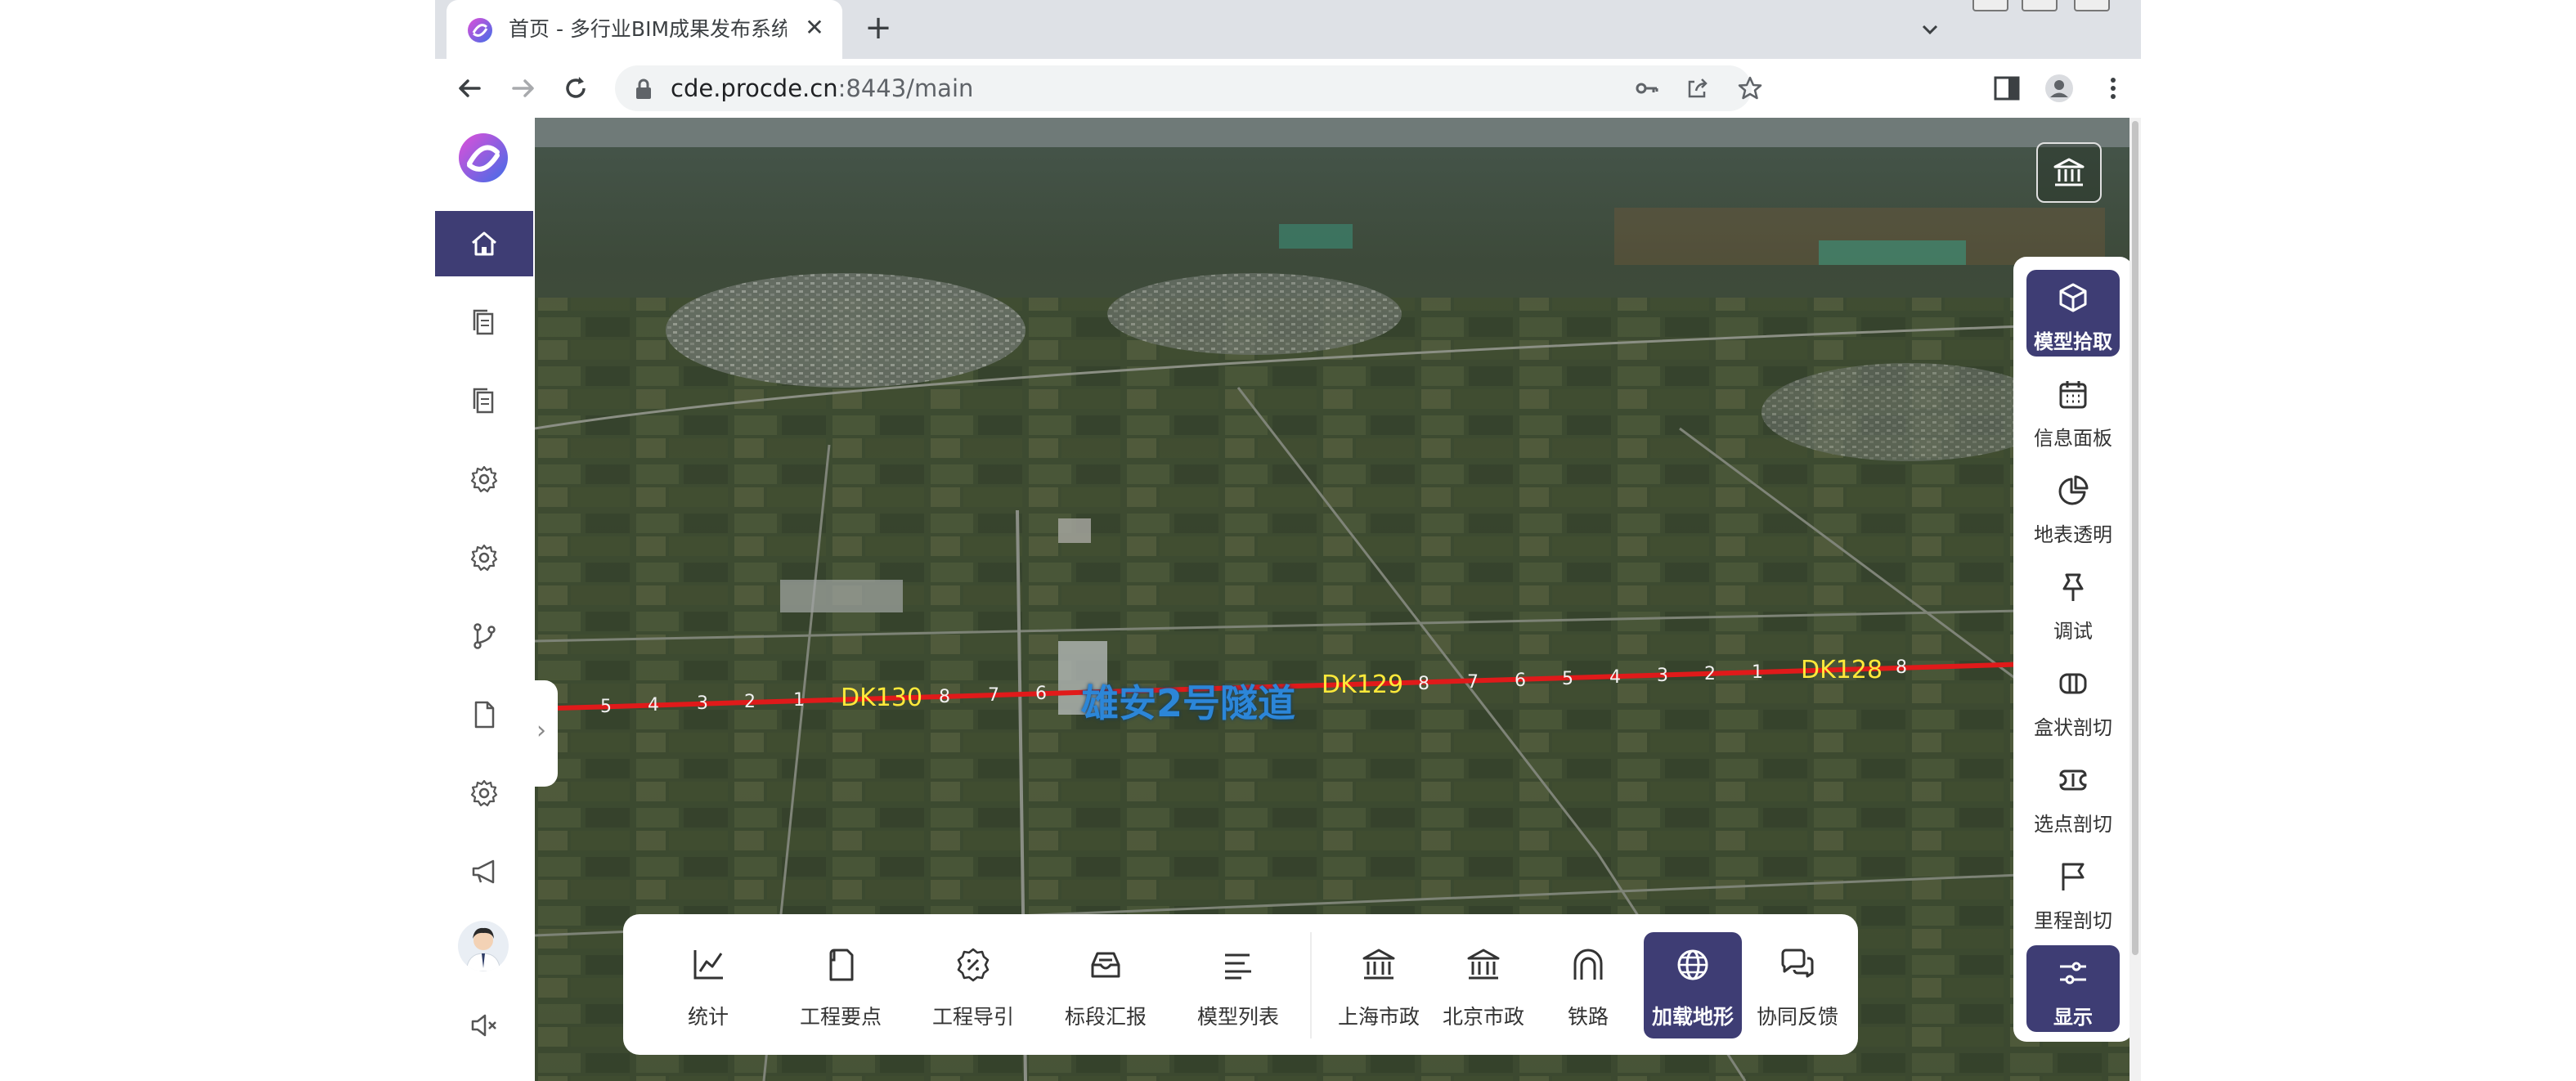 The image size is (2576, 1081). Describe the element at coordinates (1615, 677) in the screenshot. I see `mileage-tick: 4` at that location.